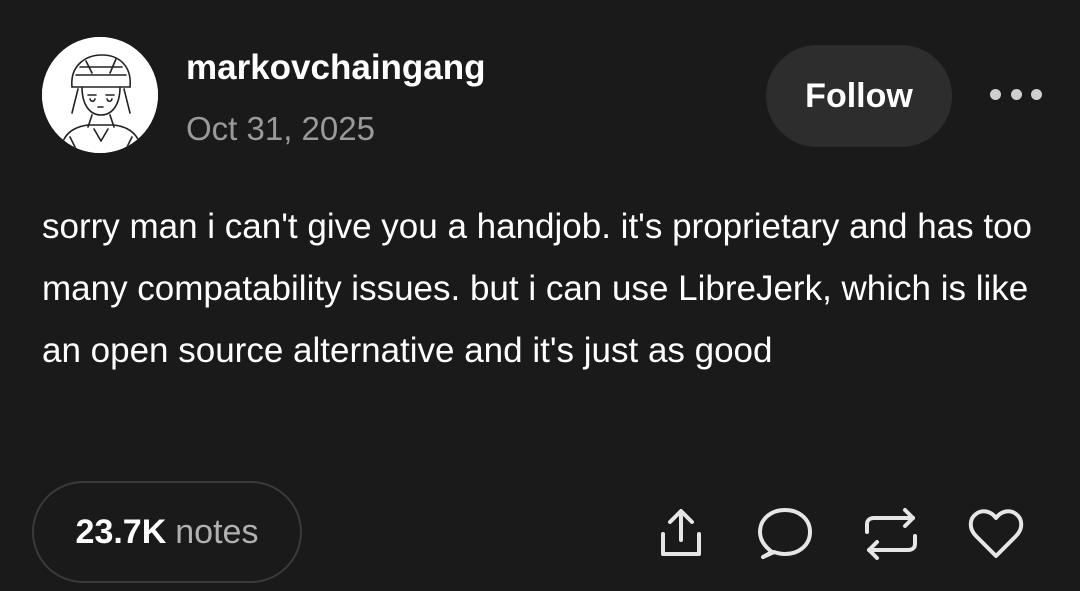 The width and height of the screenshot is (1080, 591). I want to click on avatar-drawing, so click(100, 95).